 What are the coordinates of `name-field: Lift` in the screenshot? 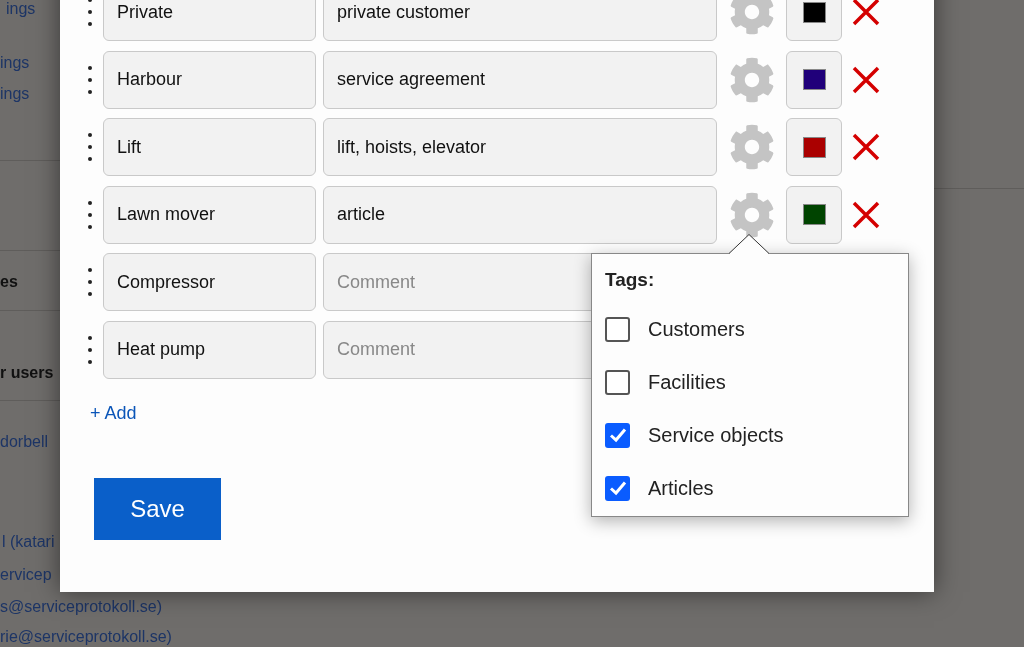 It's located at (209, 147).